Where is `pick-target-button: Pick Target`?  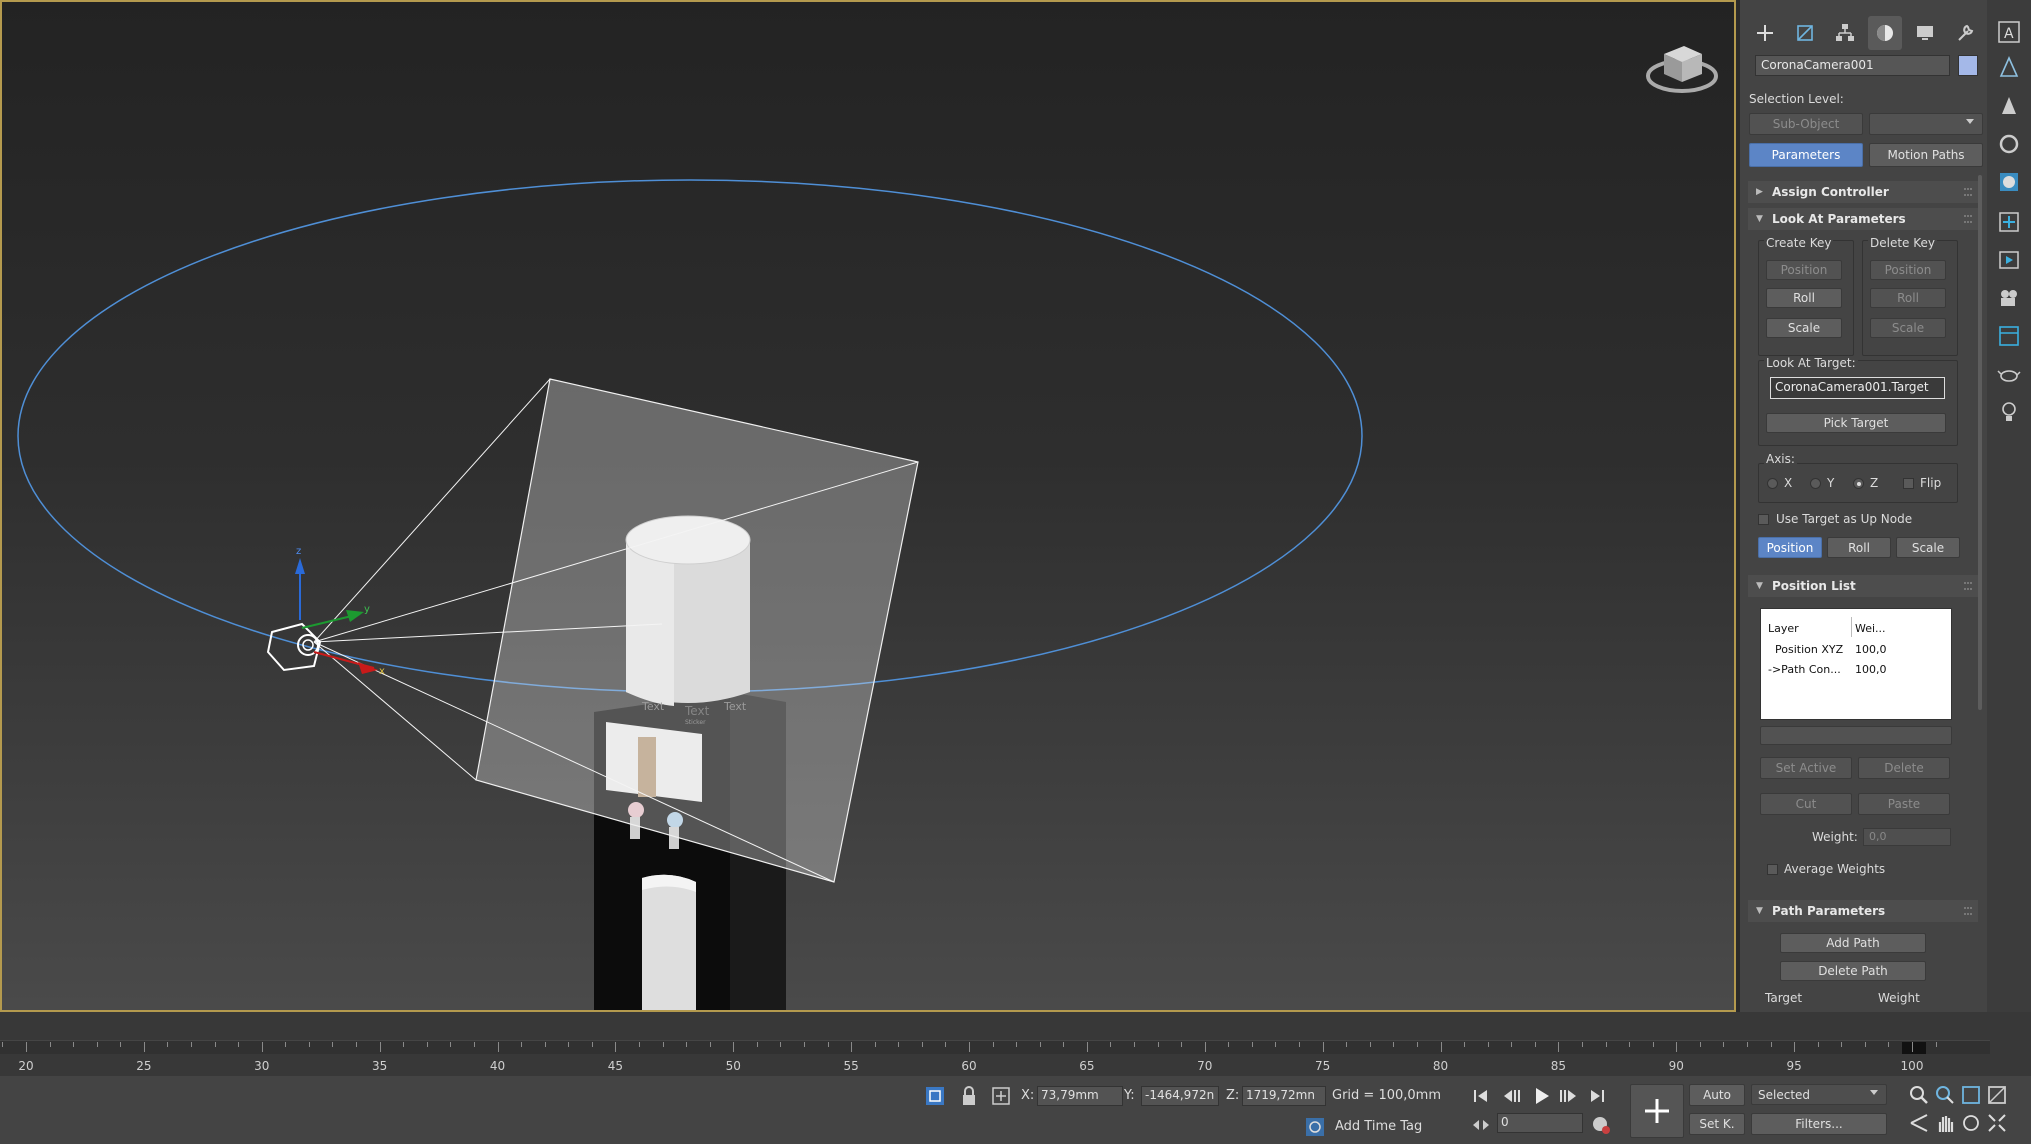 pick-target-button: Pick Target is located at coordinates (1856, 423).